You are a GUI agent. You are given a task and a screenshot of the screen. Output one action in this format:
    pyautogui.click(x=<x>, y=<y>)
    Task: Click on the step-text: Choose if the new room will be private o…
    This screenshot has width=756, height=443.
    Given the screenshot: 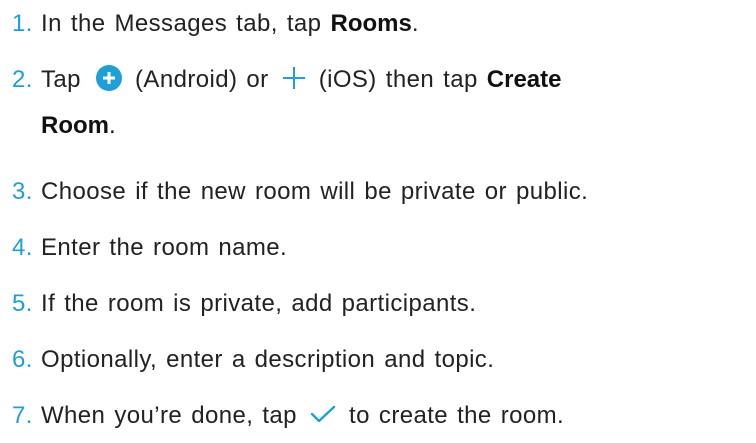 What is the action you would take?
    pyautogui.click(x=315, y=191)
    